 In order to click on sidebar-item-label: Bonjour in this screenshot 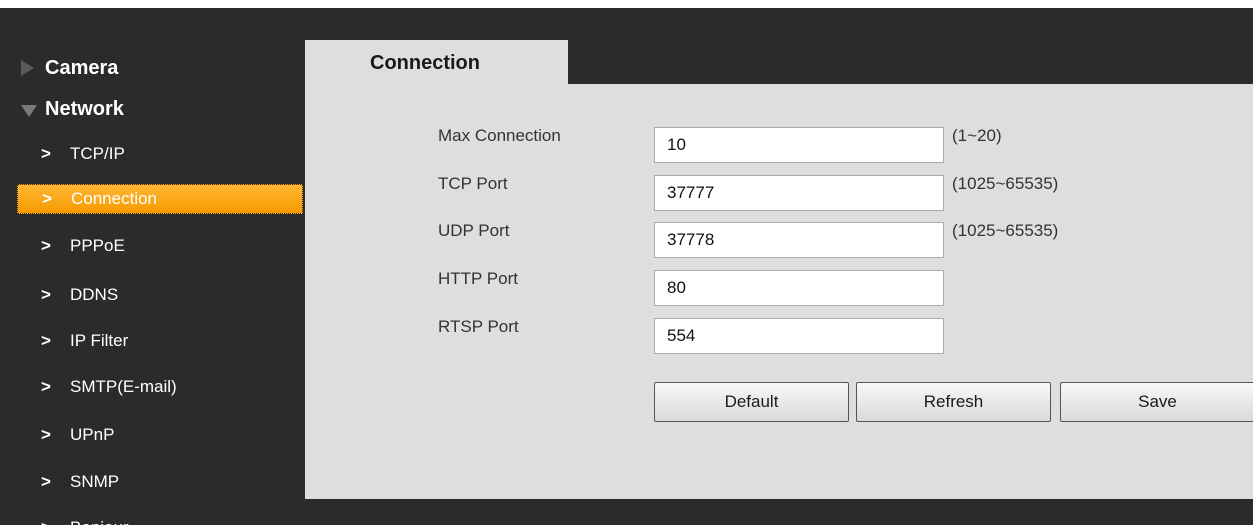, I will do `click(99, 519)`.